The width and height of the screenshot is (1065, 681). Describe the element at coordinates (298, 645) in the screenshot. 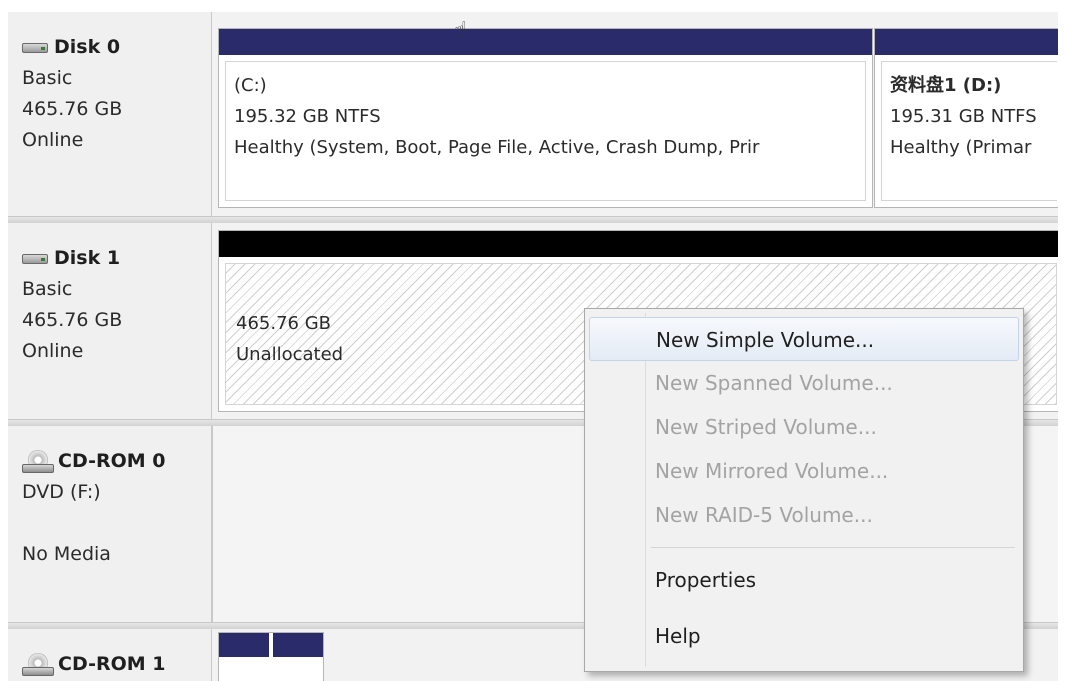

I see `cdrom-1-bar-right` at that location.